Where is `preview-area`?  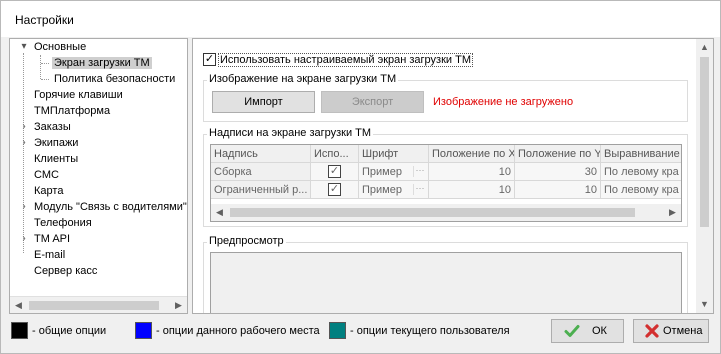 preview-area is located at coordinates (446, 282).